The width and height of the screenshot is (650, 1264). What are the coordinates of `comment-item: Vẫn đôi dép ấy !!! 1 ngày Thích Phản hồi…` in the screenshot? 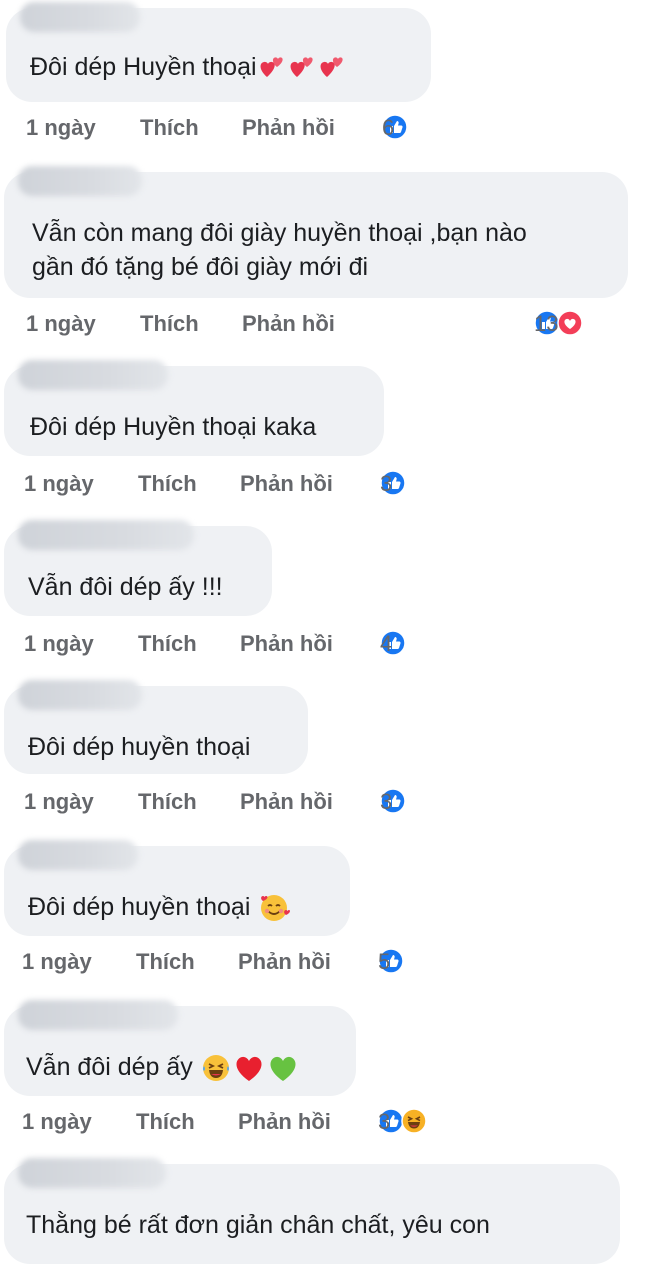 It's located at (203, 588).